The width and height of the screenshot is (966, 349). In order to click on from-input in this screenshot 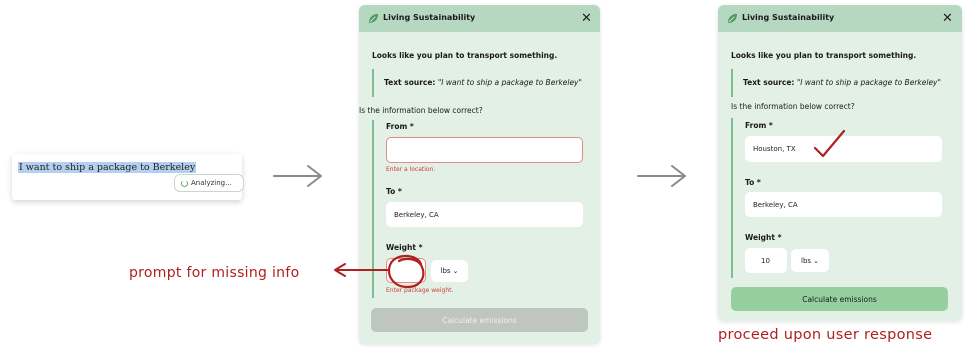, I will do `click(484, 150)`.